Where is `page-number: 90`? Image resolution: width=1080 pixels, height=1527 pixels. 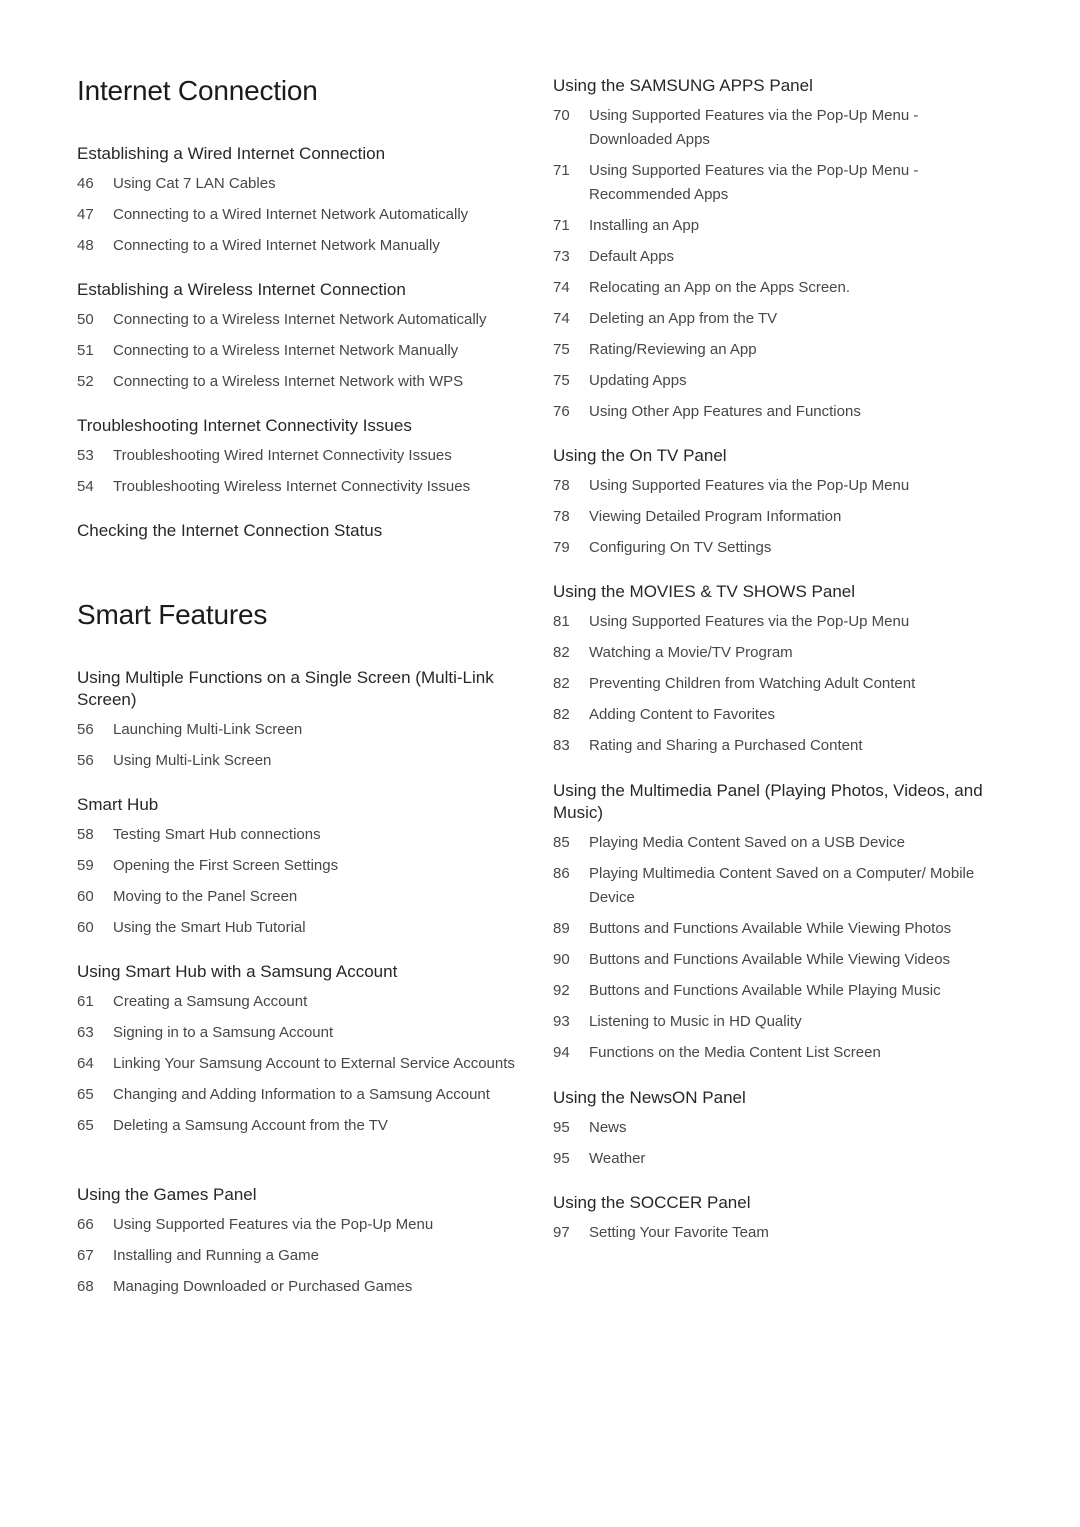 page-number: 90 is located at coordinates (561, 959).